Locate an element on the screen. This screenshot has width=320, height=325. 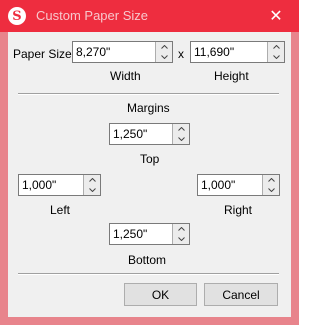
margin-left-caption: Left is located at coordinates (60, 210).